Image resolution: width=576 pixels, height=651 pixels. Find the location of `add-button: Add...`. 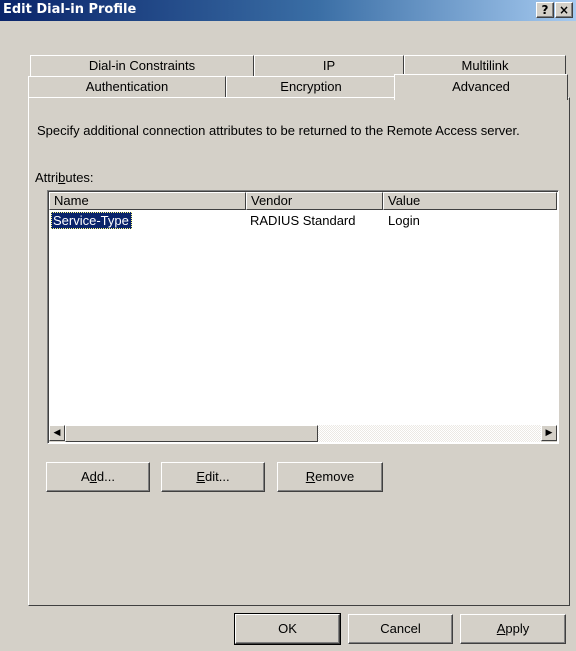

add-button: Add... is located at coordinates (98, 477).